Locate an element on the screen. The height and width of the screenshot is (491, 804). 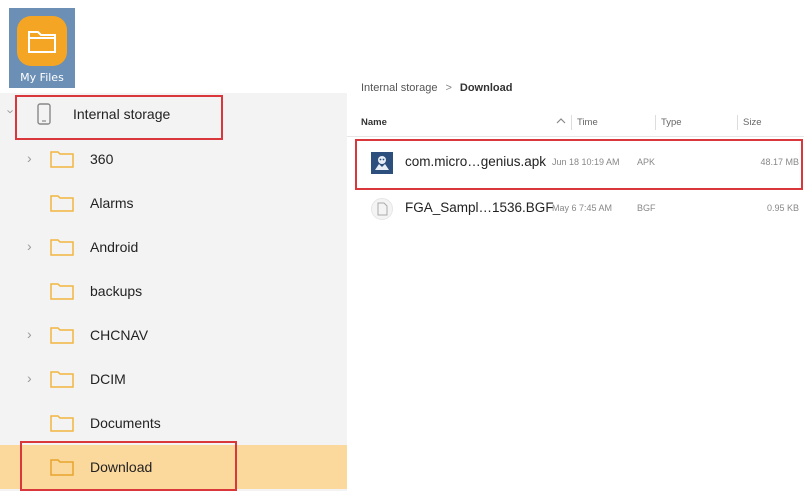
sidebar-item-alarms: Alarms is located at coordinates (173, 203).